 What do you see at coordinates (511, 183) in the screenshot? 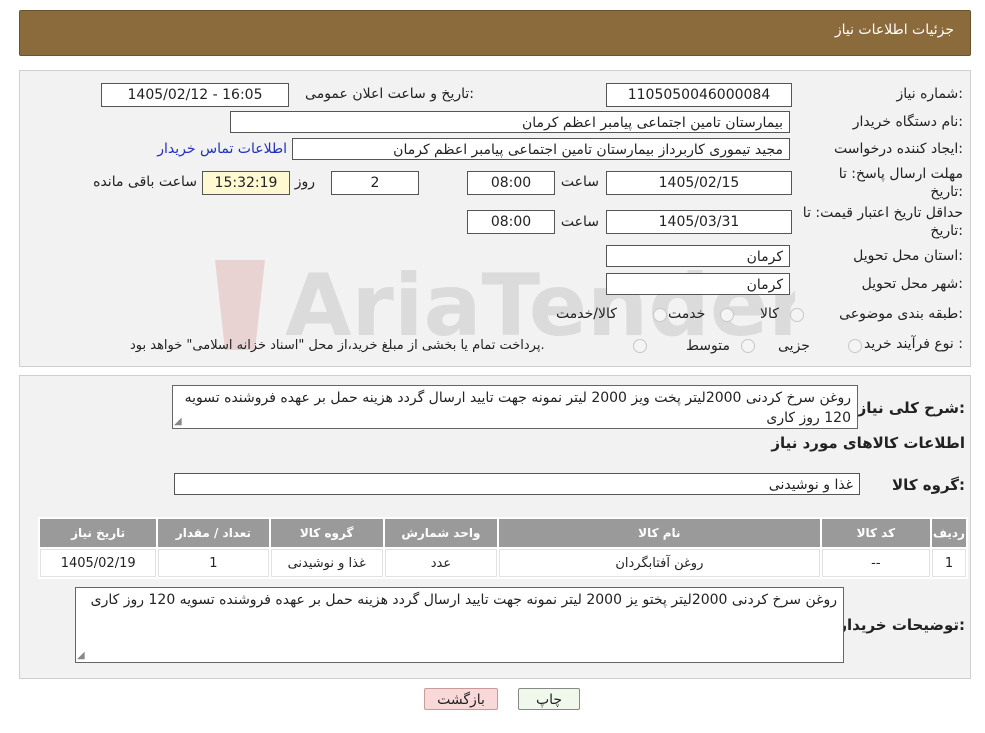
I see `deadline-time-field: 08:00` at bounding box center [511, 183].